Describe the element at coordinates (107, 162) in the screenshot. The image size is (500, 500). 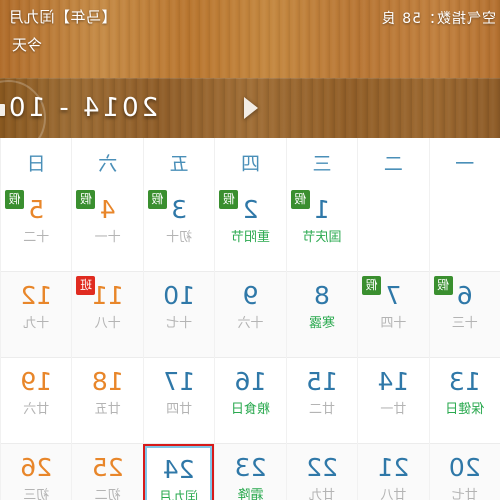
I see `weekday-header-5: 六` at that location.